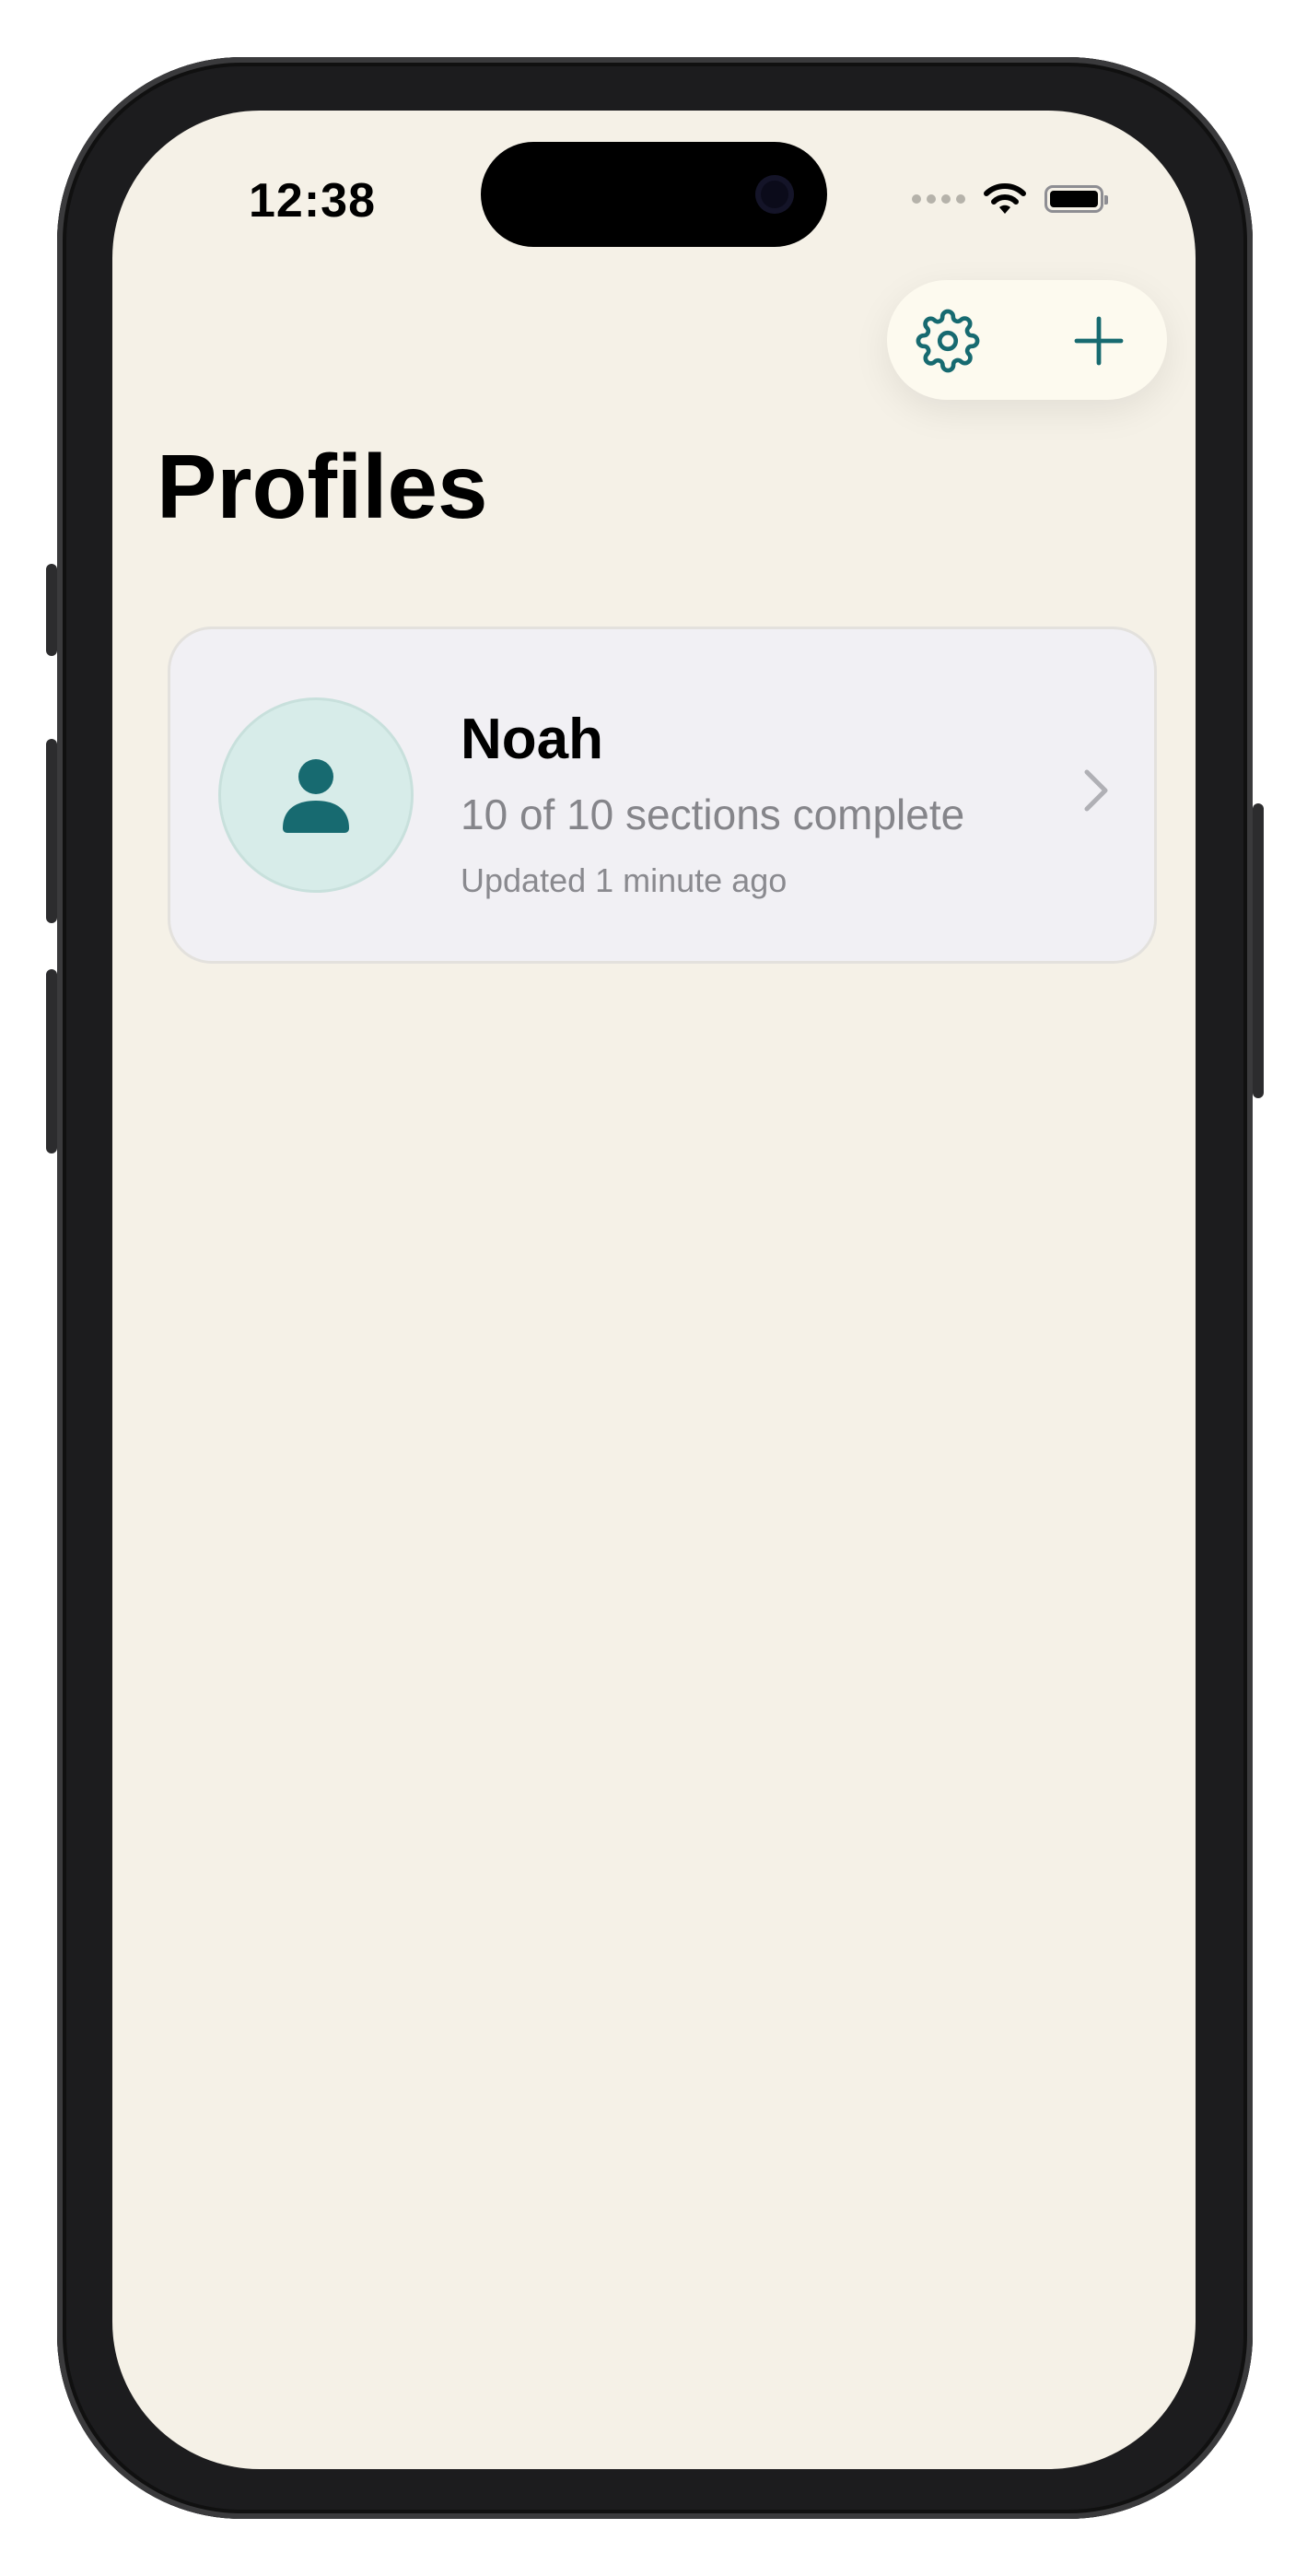 The image size is (1307, 2576). I want to click on volume-down-button, so click(52, 1061).